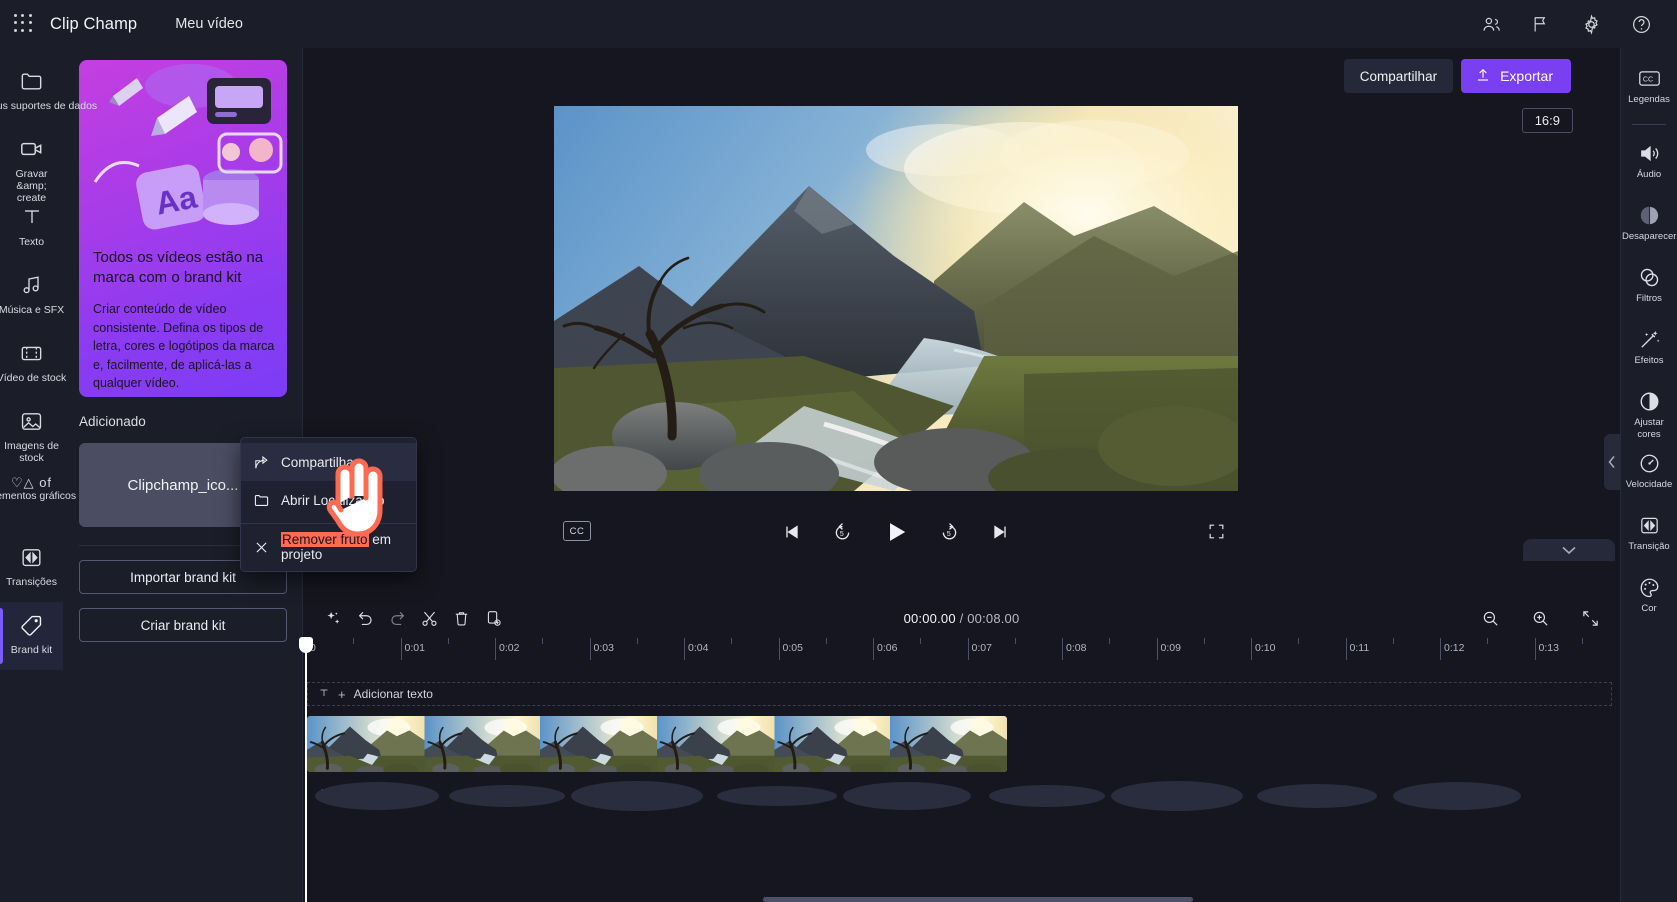 This screenshot has height=902, width=1677. I want to click on shapes-heart-triangle-icon: ♡△ of, so click(31, 482).